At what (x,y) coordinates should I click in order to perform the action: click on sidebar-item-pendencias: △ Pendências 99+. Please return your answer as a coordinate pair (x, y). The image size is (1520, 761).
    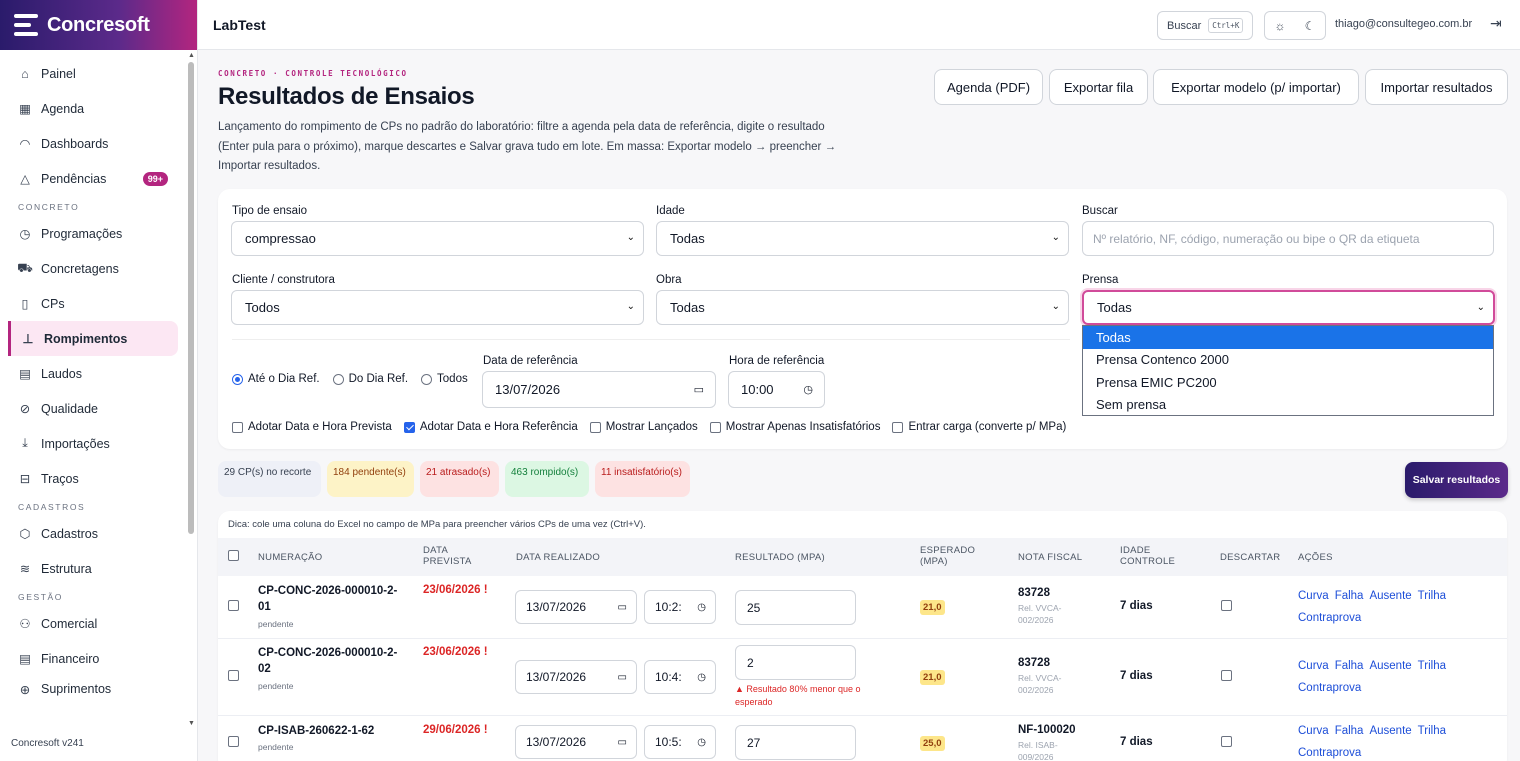
    Looking at the image, I should click on (89, 178).